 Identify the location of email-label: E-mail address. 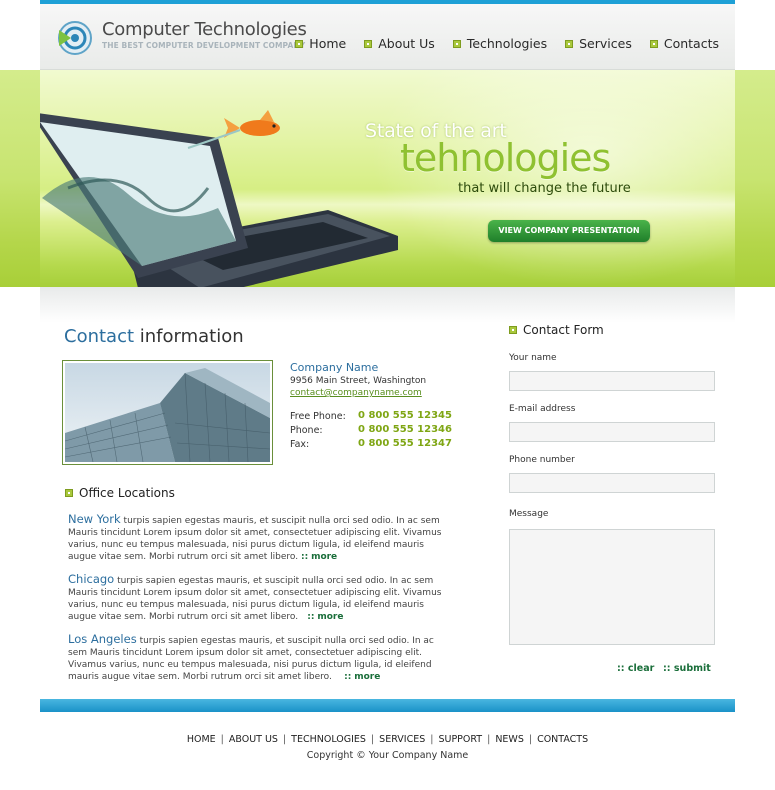
(542, 409).